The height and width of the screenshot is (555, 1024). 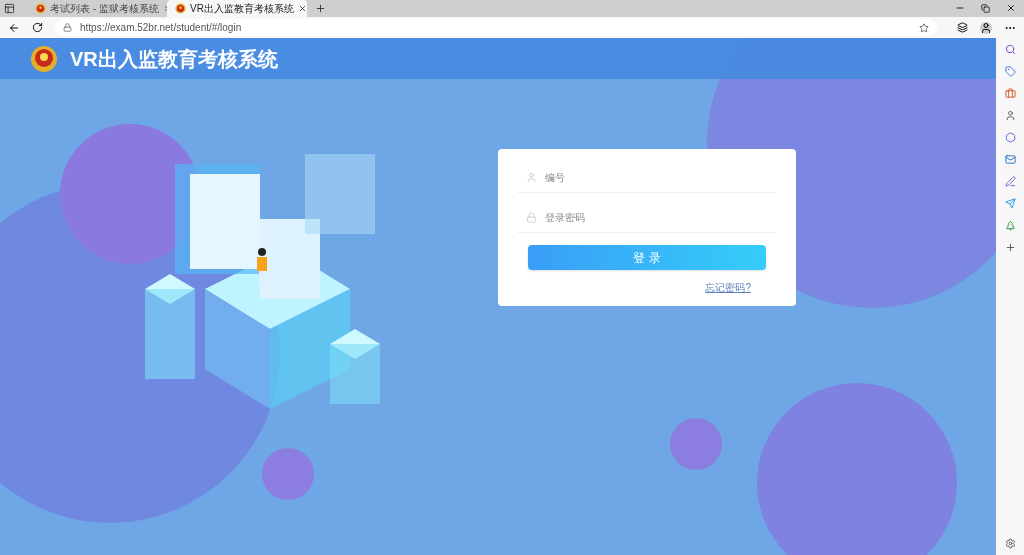 What do you see at coordinates (1010, 543) in the screenshot?
I see `settings-icon` at bounding box center [1010, 543].